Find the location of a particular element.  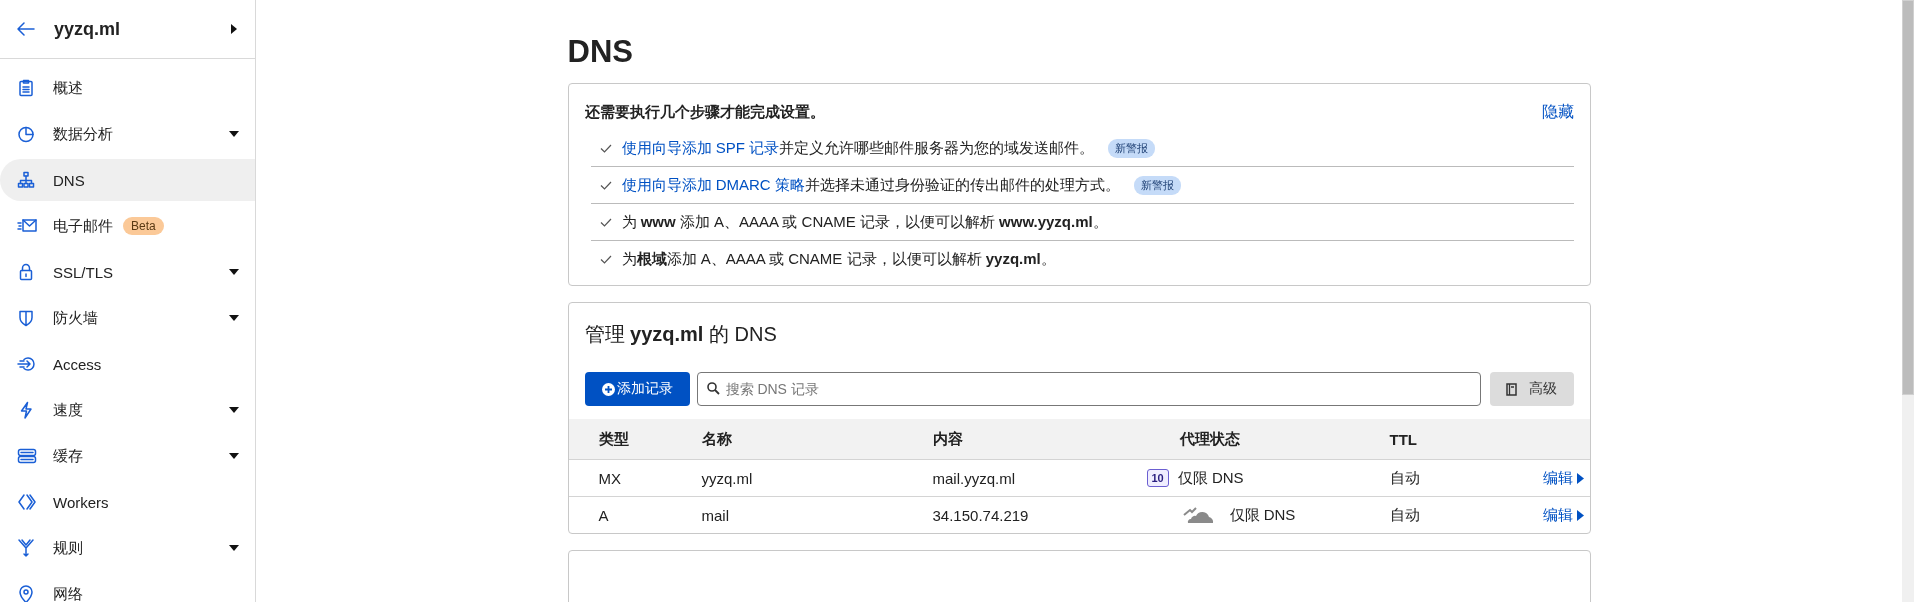

step-text: 为 www 添加 A、AAAA 或 CNAME 记录，以便可以解析 www.yyzq.ml。 is located at coordinates (864, 222).